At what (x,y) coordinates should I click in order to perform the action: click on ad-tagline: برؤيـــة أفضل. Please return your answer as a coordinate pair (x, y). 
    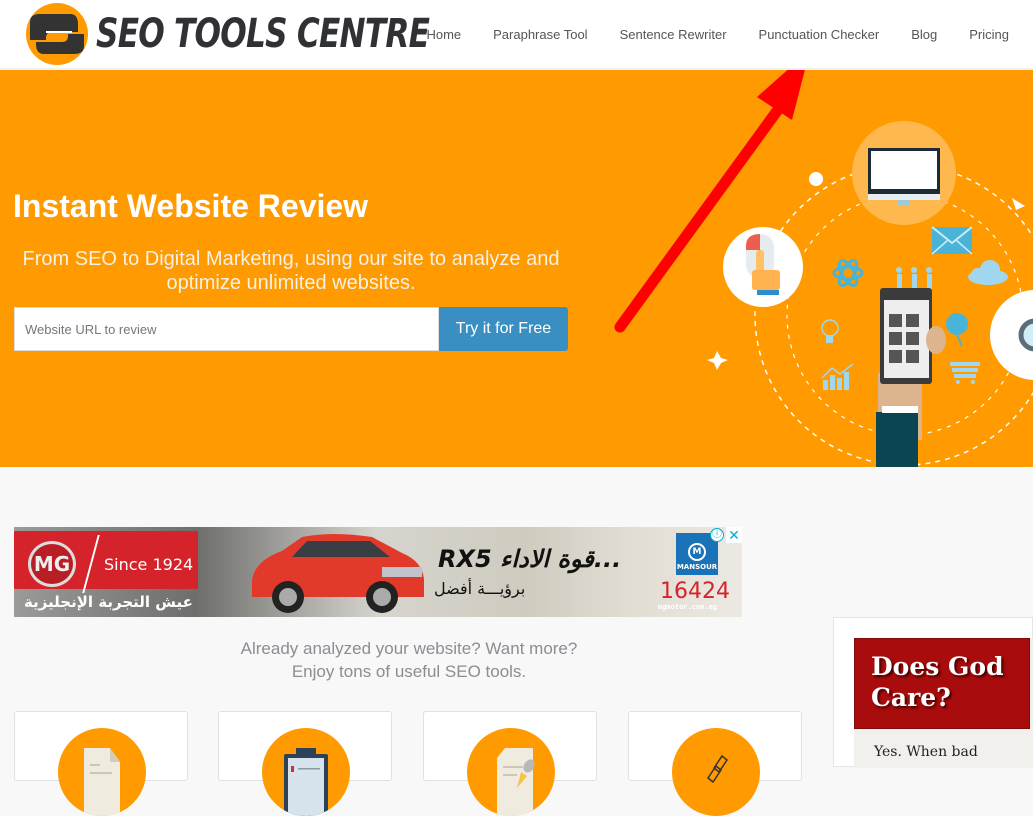
    Looking at the image, I should click on (480, 588).